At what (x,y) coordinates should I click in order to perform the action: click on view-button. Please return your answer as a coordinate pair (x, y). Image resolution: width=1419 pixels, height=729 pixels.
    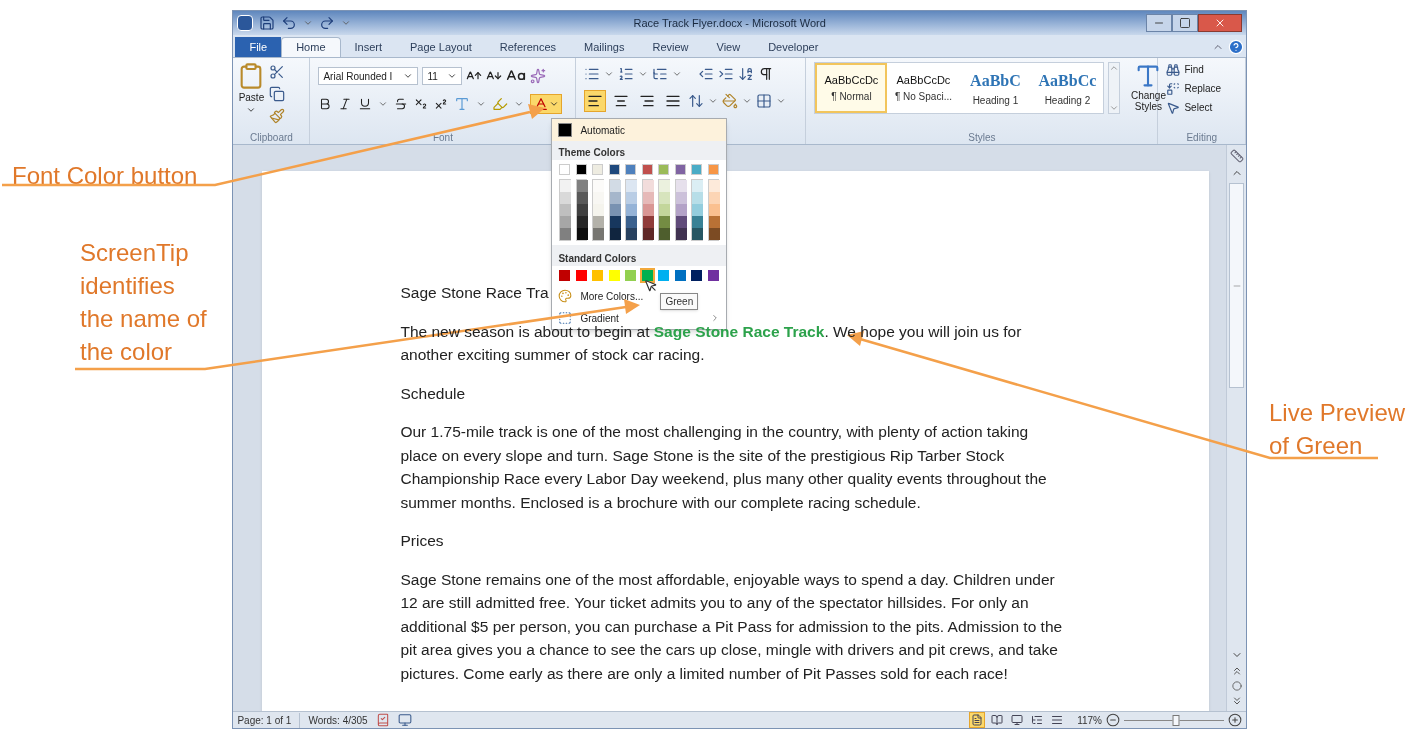
    Looking at the image, I should click on (1017, 720).